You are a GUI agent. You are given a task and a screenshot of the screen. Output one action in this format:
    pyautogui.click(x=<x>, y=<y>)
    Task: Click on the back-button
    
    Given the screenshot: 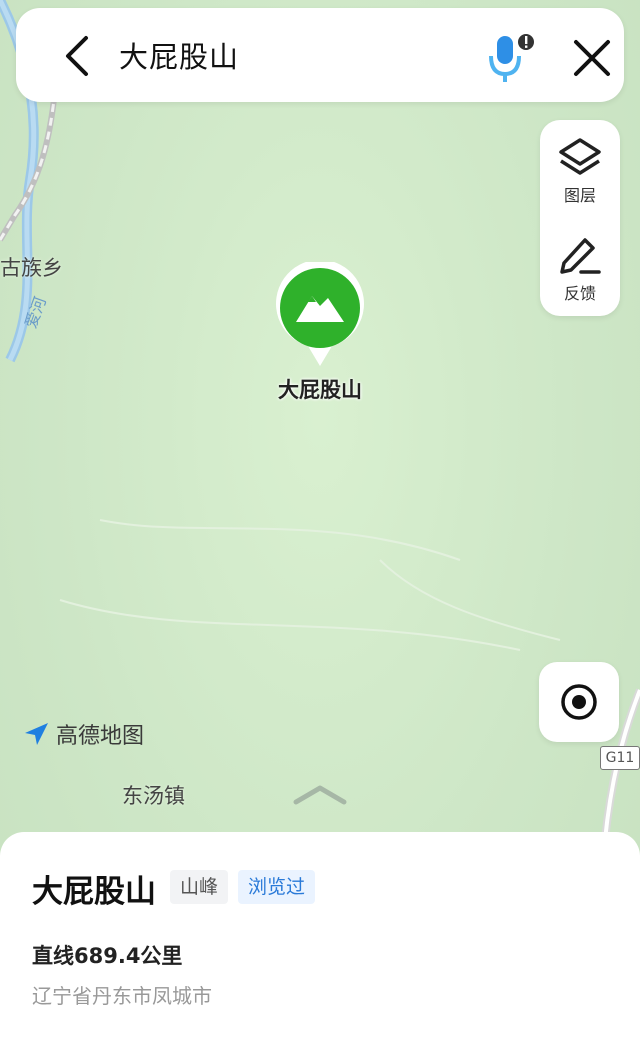 What is the action you would take?
    pyautogui.click(x=78, y=56)
    